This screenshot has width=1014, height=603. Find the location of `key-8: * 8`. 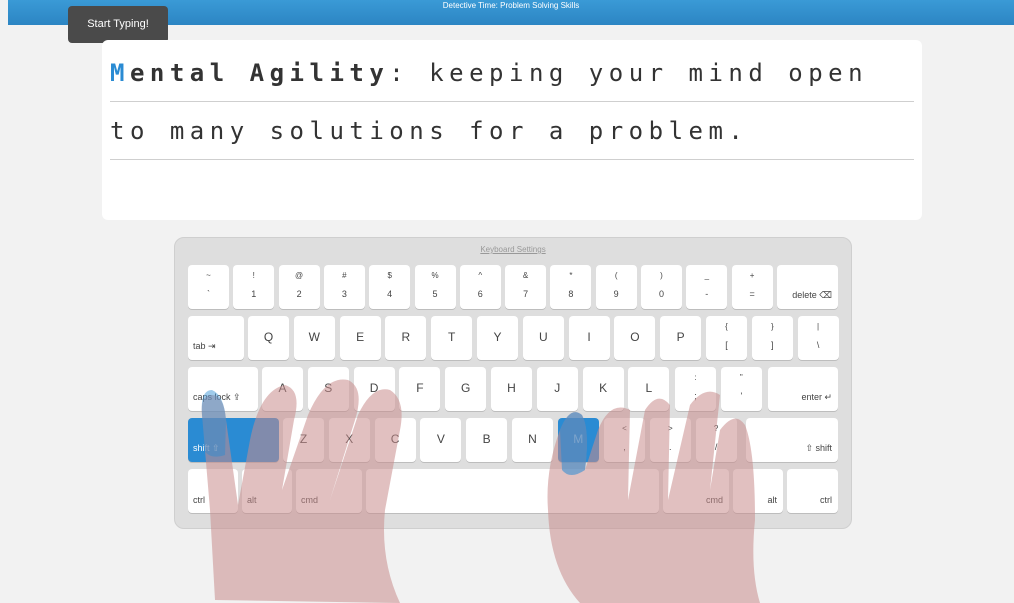

key-8: * 8 is located at coordinates (571, 287).